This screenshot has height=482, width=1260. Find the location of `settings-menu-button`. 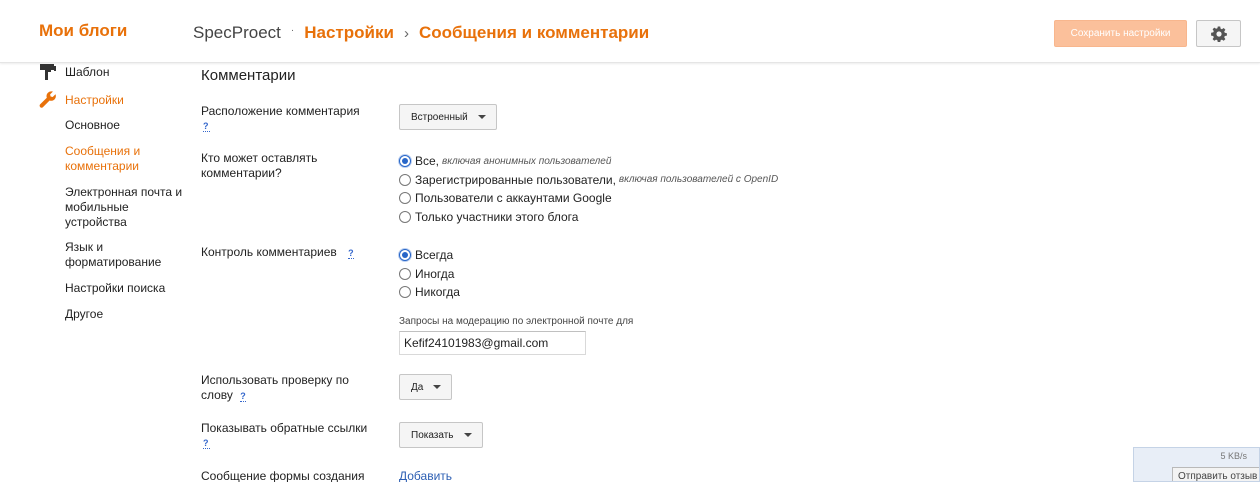

settings-menu-button is located at coordinates (1218, 33).